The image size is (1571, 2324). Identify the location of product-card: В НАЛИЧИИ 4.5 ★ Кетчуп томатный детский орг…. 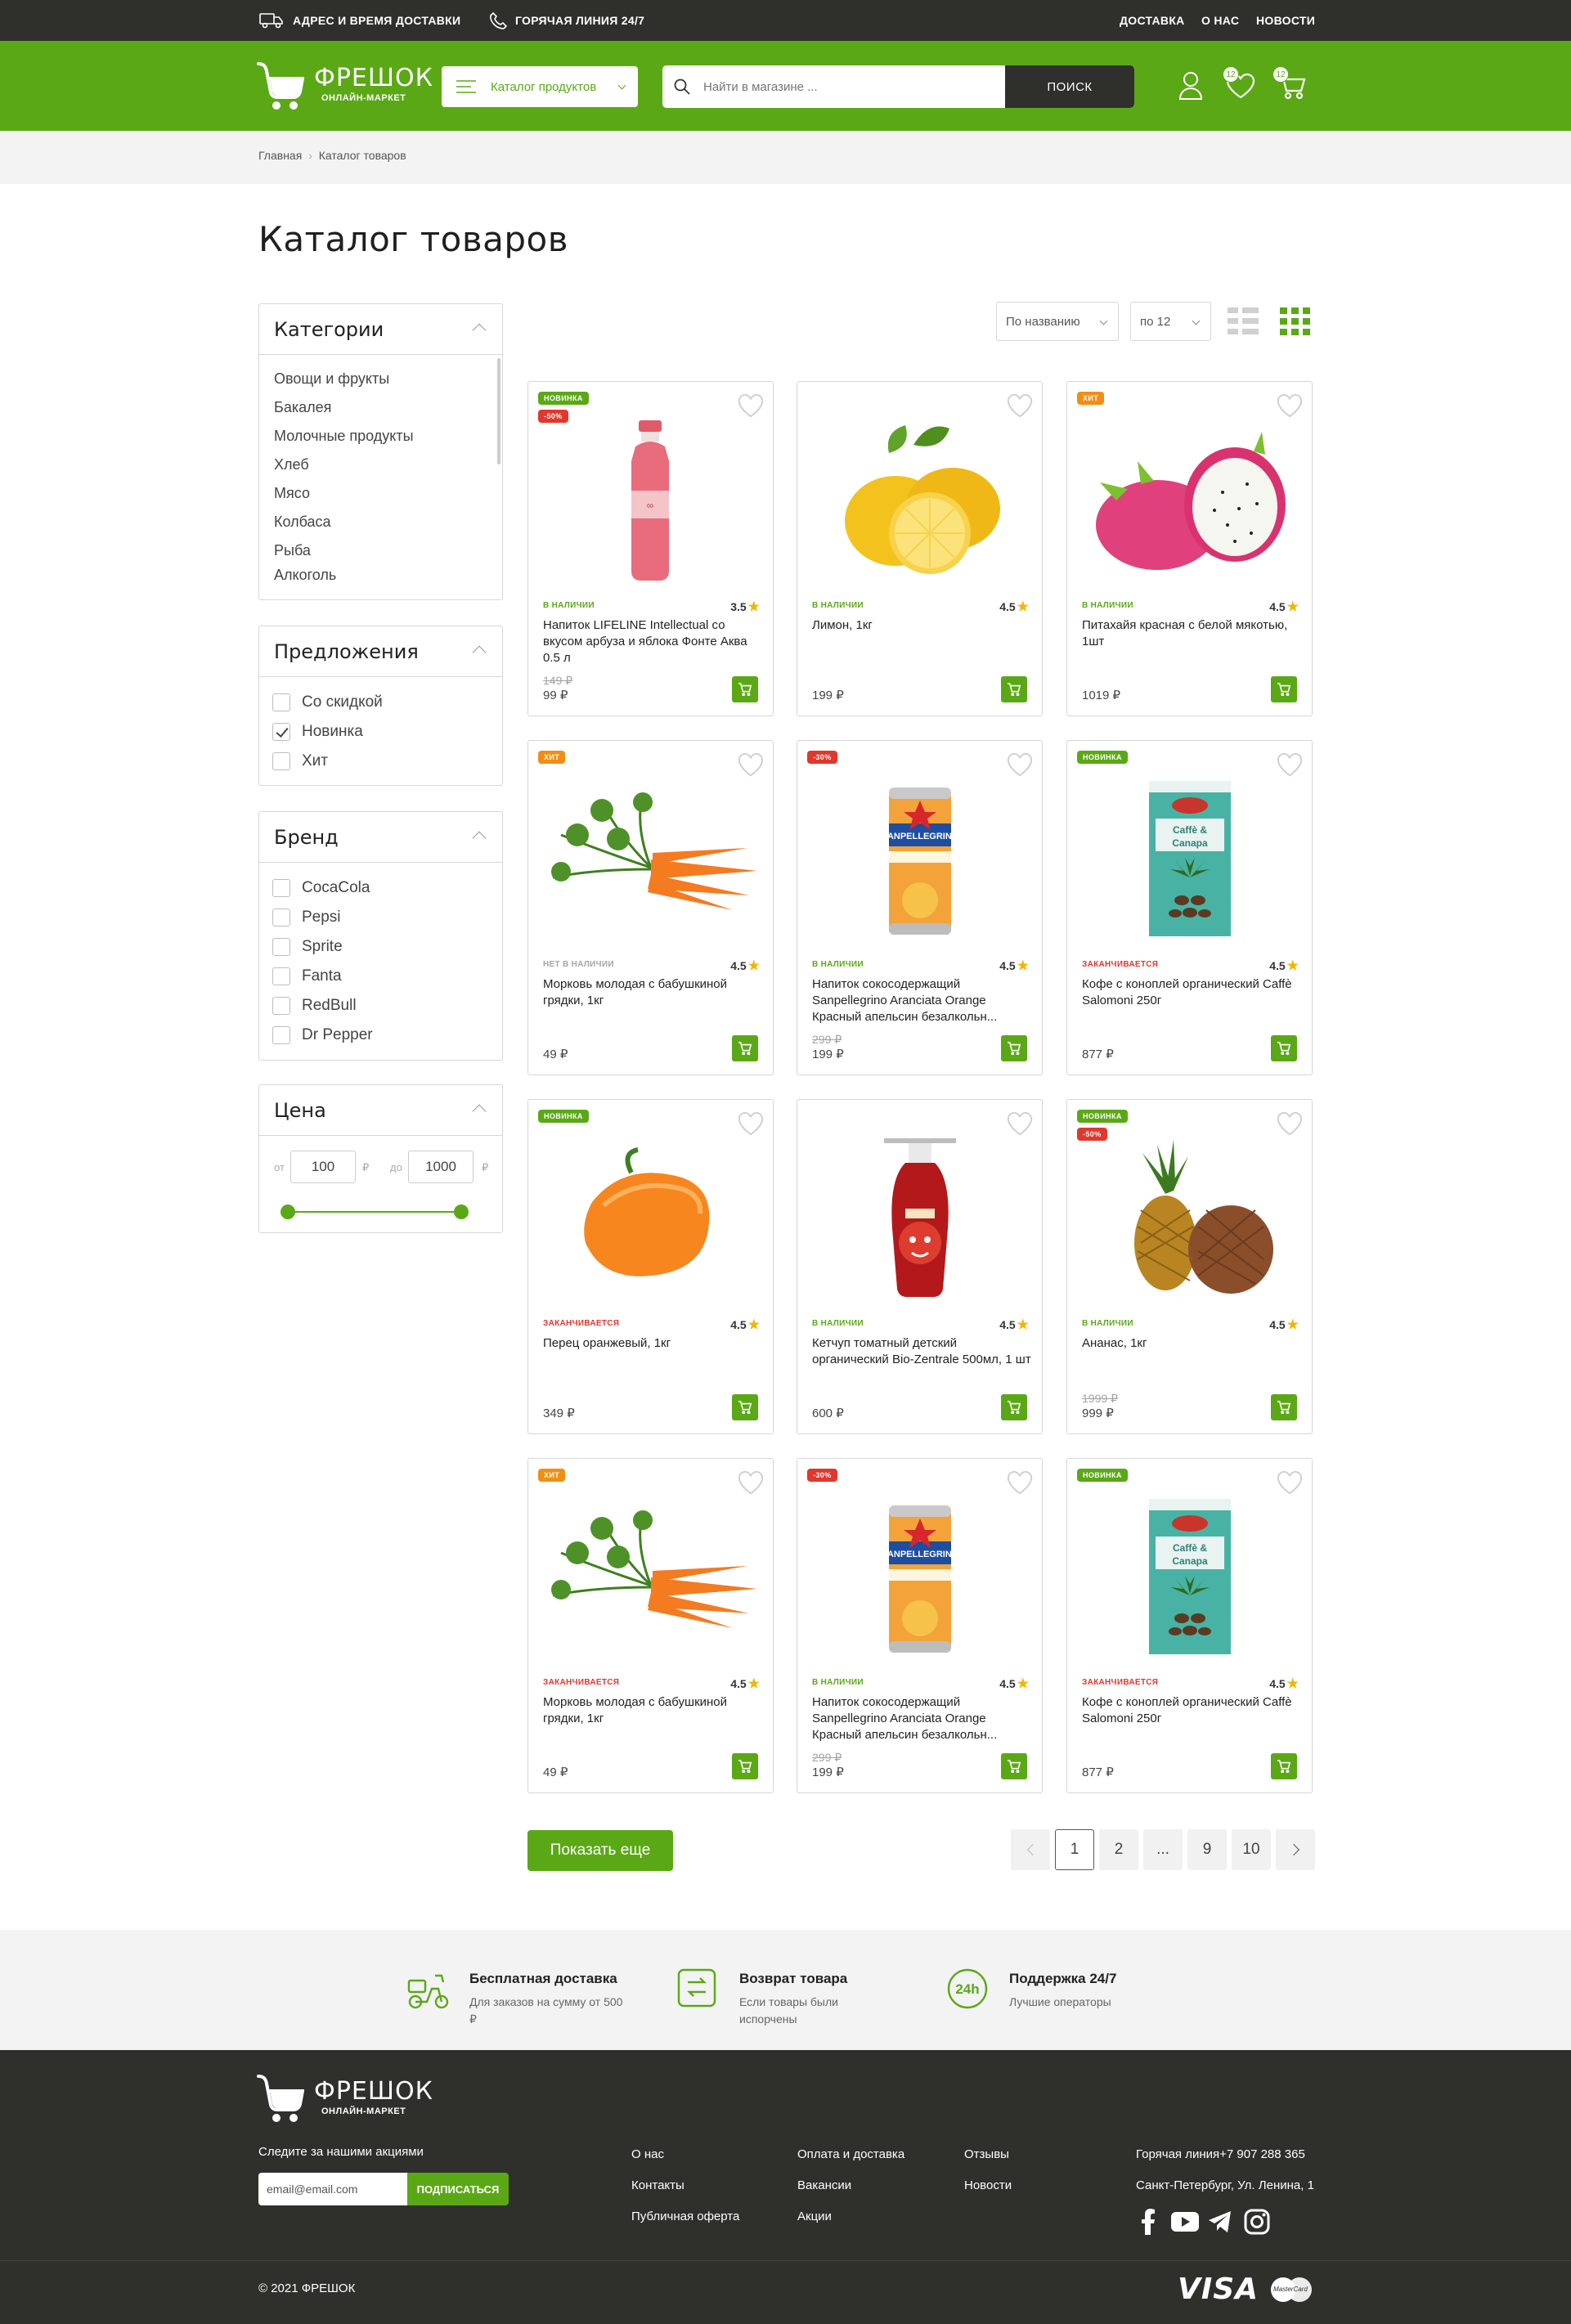
(920, 1267).